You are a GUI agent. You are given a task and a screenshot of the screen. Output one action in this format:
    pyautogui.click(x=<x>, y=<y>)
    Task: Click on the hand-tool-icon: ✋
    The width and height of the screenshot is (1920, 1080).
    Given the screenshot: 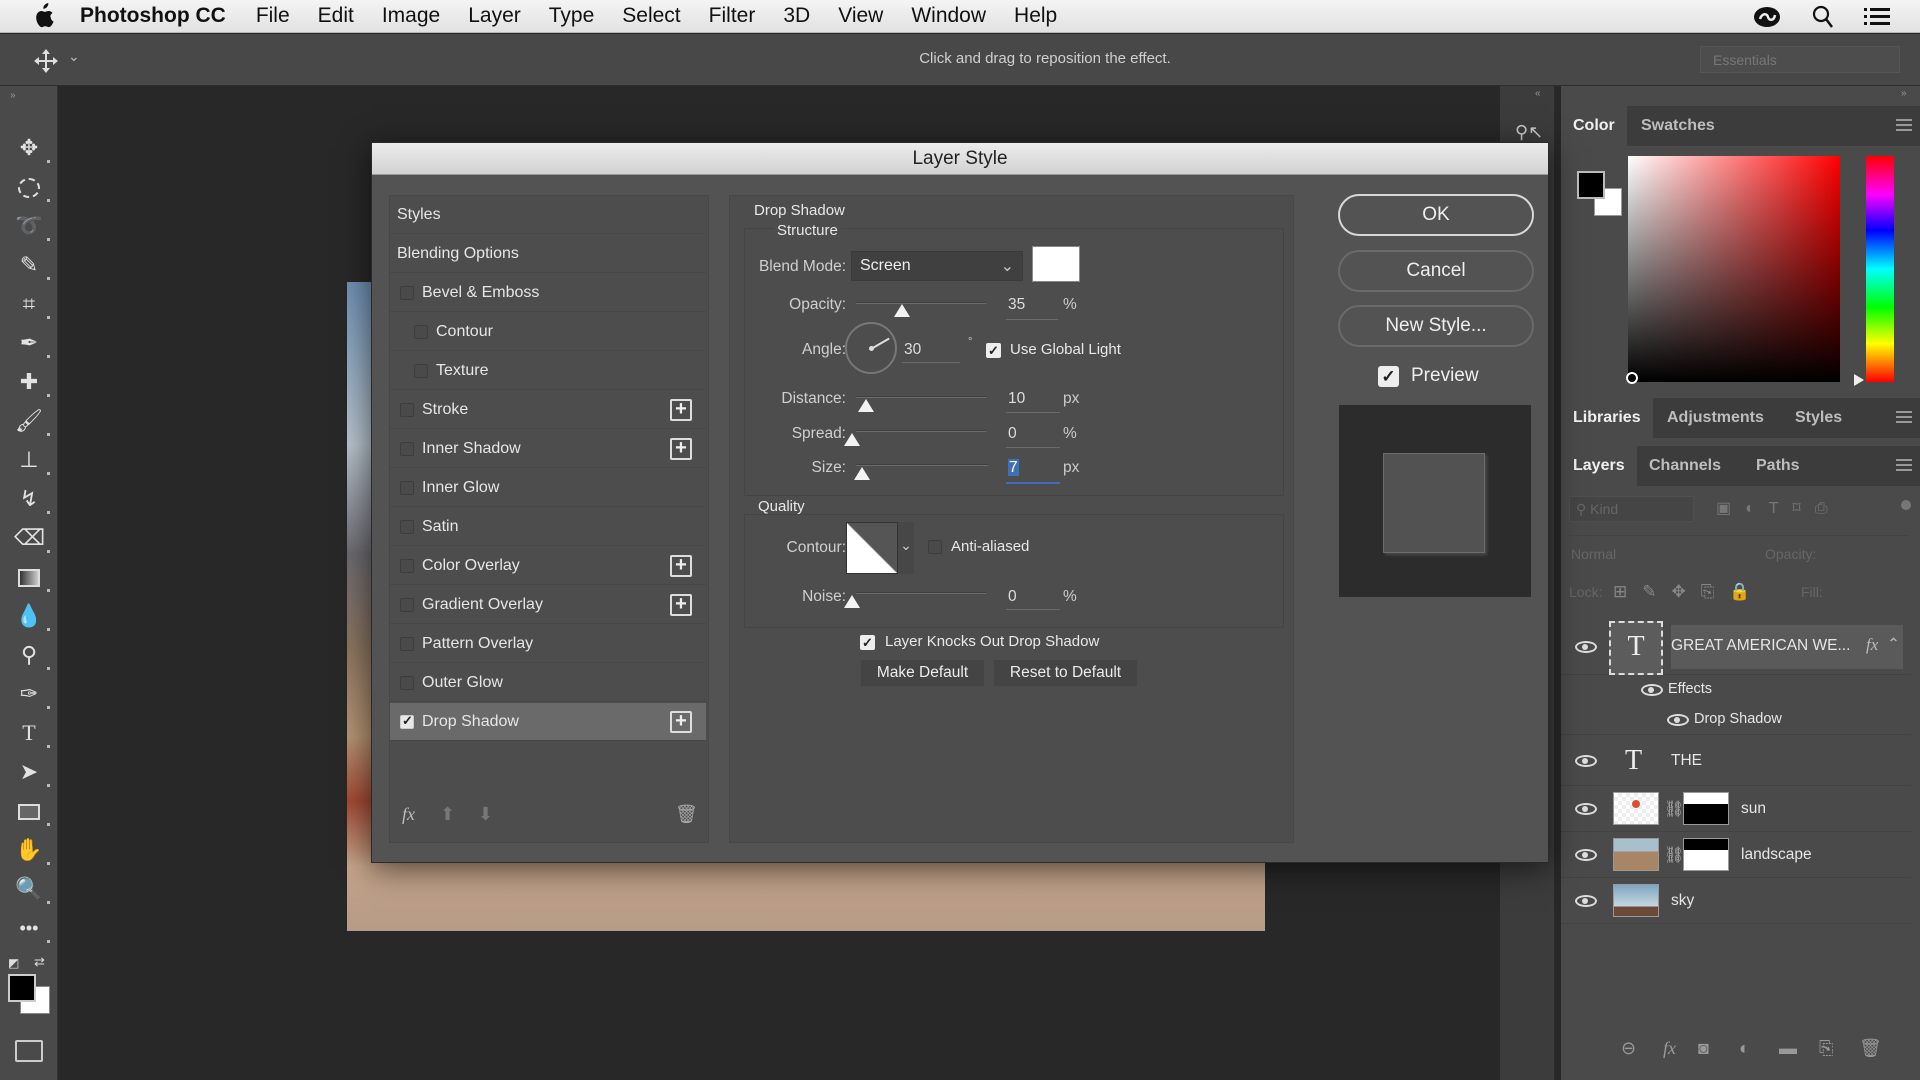 What is the action you would take?
    pyautogui.click(x=32, y=850)
    